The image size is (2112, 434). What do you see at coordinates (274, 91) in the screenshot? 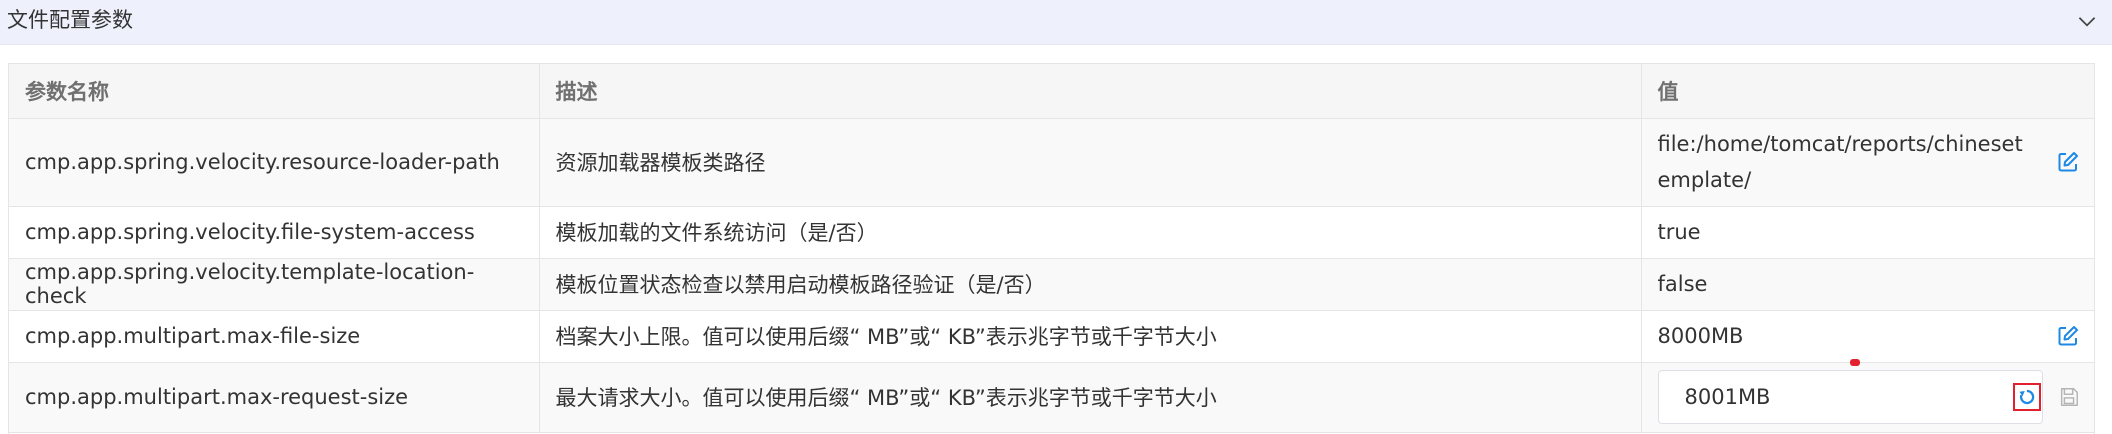
I see `column-header-name: 参数名称` at bounding box center [274, 91].